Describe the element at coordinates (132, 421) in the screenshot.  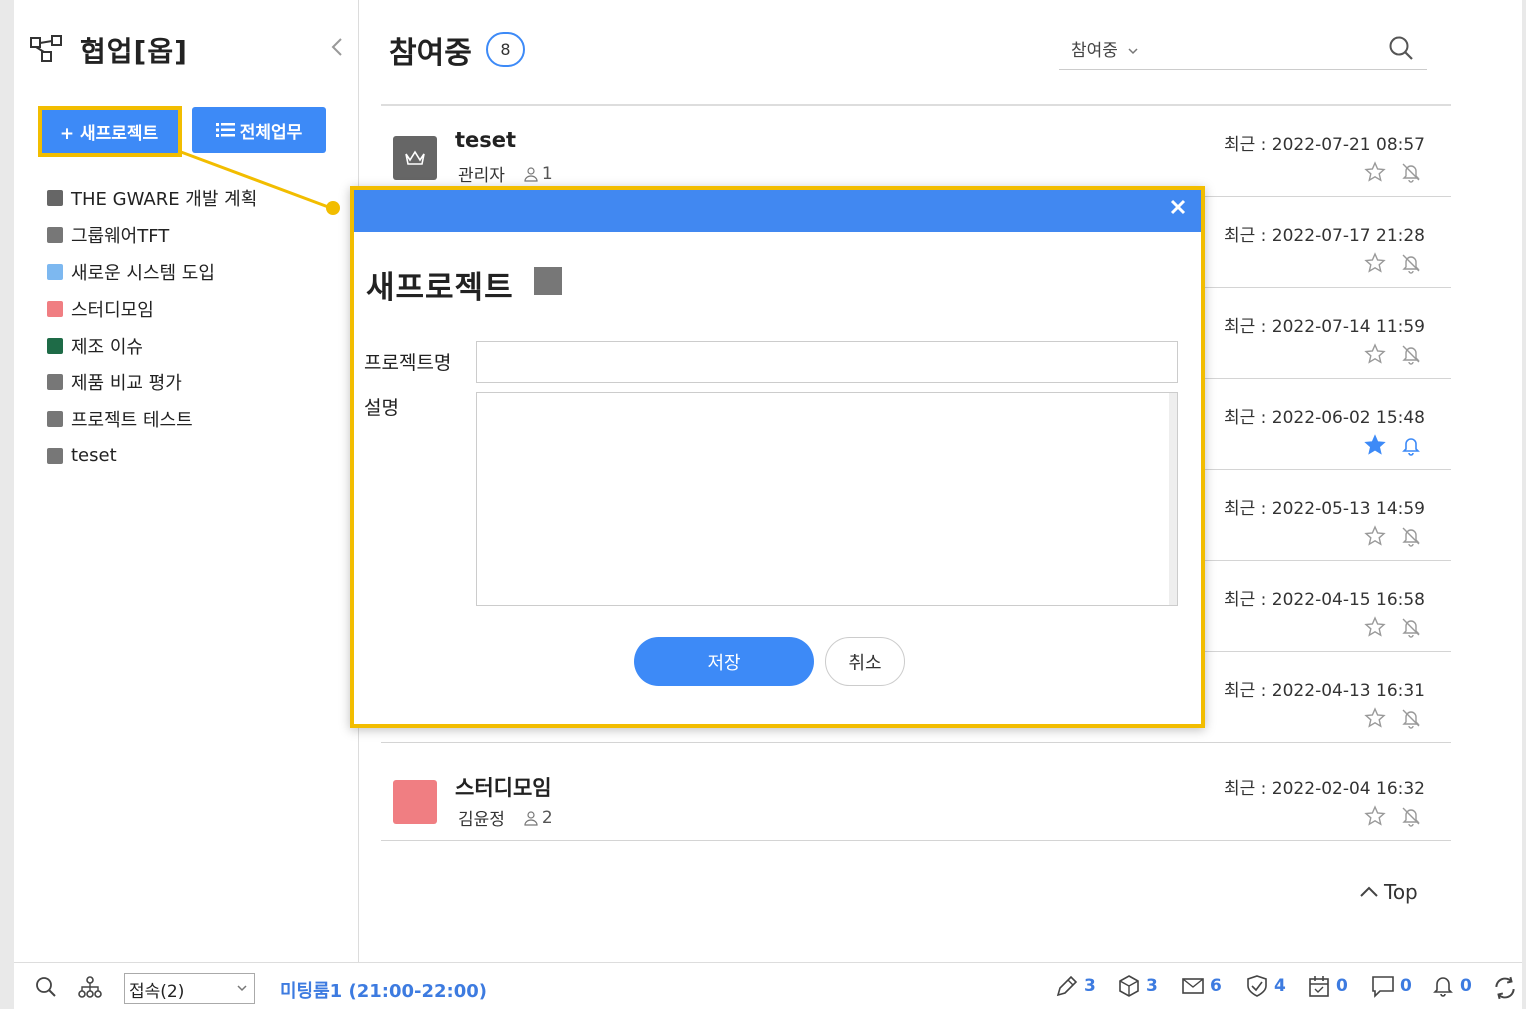
I see `sidebar-project-label: 프로젝트 테스트` at that location.